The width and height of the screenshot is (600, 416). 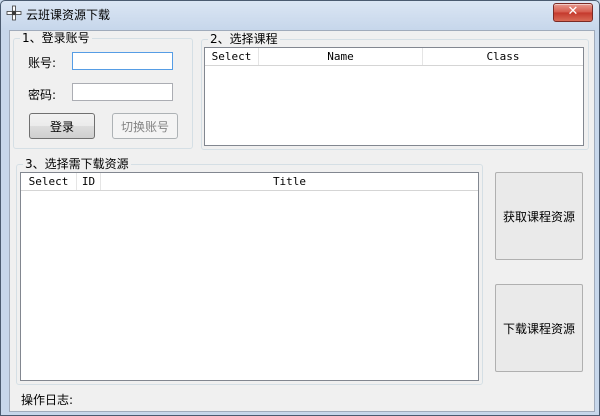 I want to click on column-header-name: Name, so click(x=341, y=56).